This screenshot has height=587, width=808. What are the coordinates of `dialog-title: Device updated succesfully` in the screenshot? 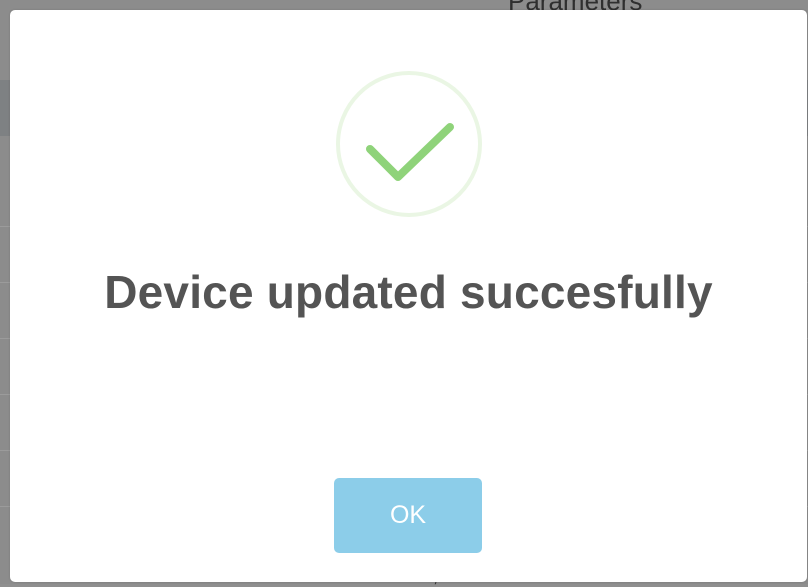 It's located at (408, 292).